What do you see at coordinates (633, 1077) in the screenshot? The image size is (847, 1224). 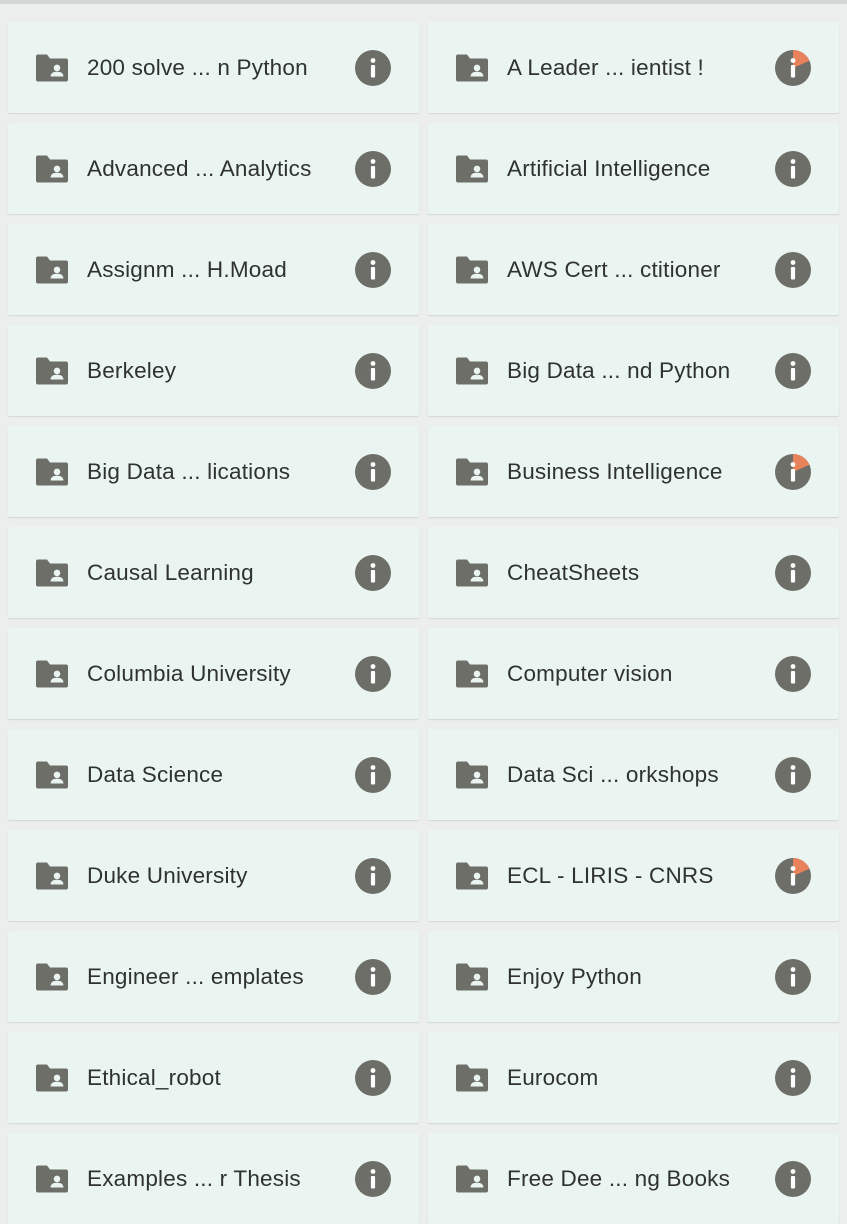 I see `folder-tile: Eurocom` at bounding box center [633, 1077].